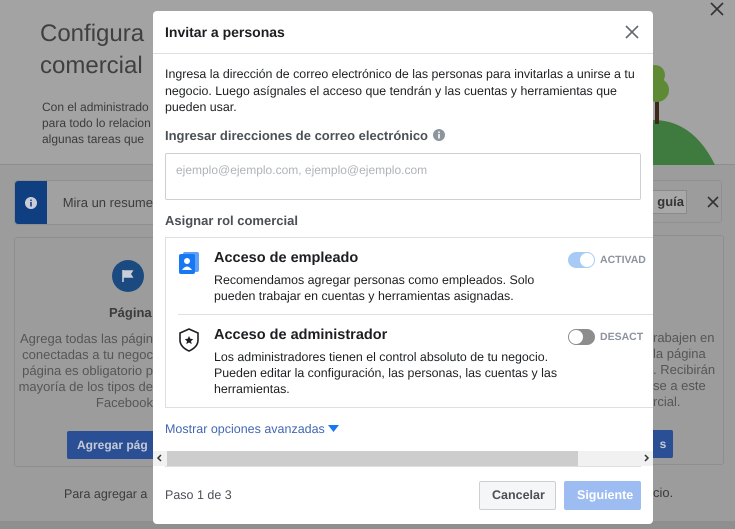  What do you see at coordinates (130, 312) in the screenshot?
I see `card-title: Página` at bounding box center [130, 312].